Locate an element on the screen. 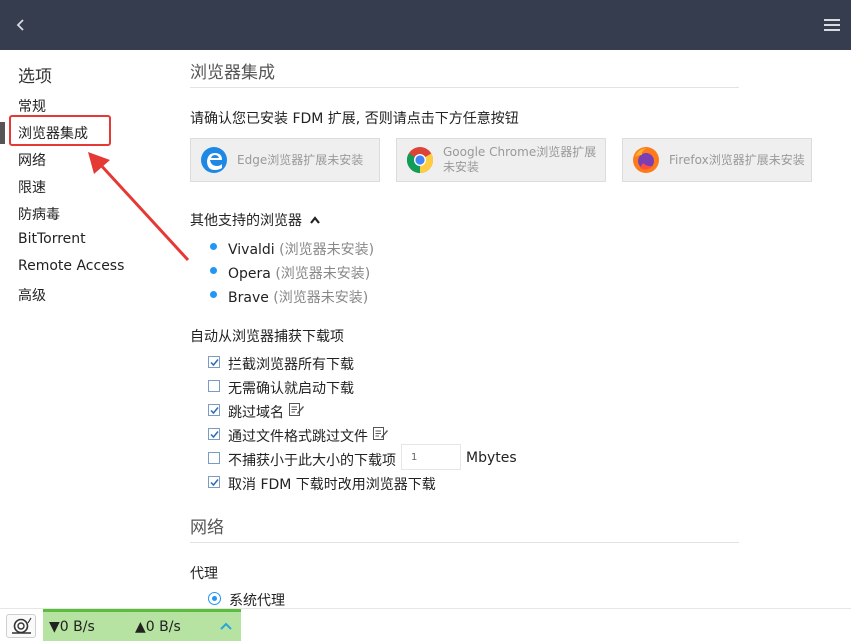 The image size is (851, 641). browser-list-item-opera: Opera (浏览器未安装) is located at coordinates (299, 273).